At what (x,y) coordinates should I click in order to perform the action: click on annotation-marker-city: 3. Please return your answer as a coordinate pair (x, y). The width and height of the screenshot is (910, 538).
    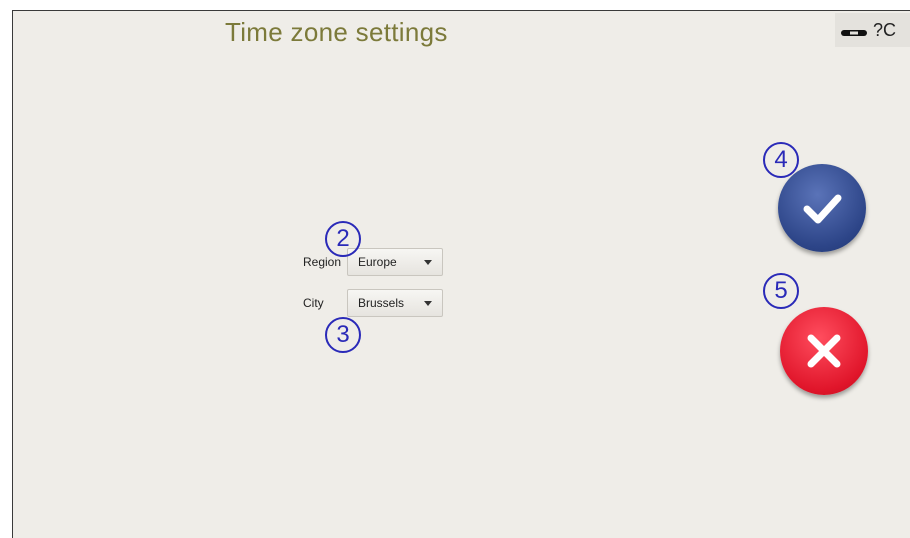
    Looking at the image, I should click on (343, 335).